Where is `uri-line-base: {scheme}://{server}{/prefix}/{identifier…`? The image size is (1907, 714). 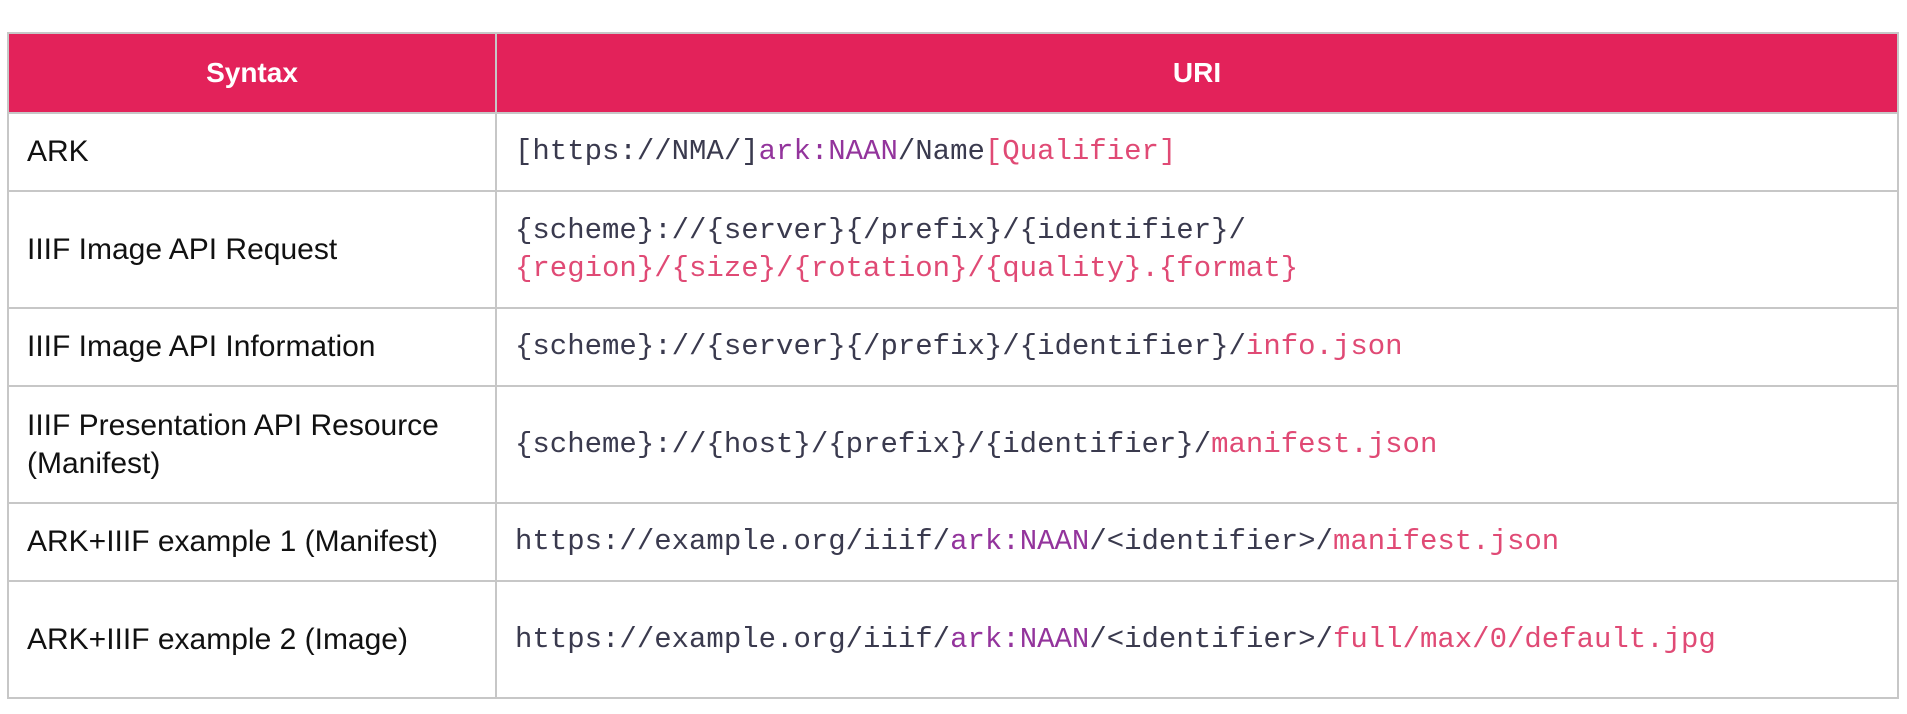
uri-line-base: {scheme}://{server}{/prefix}/{identifier… is located at coordinates (880, 230).